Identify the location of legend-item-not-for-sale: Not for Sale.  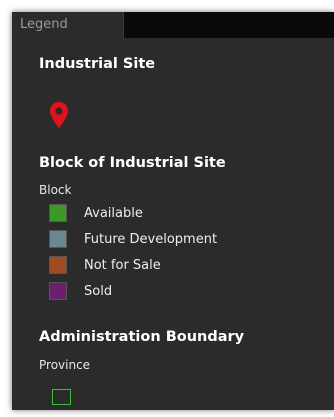
(105, 265).